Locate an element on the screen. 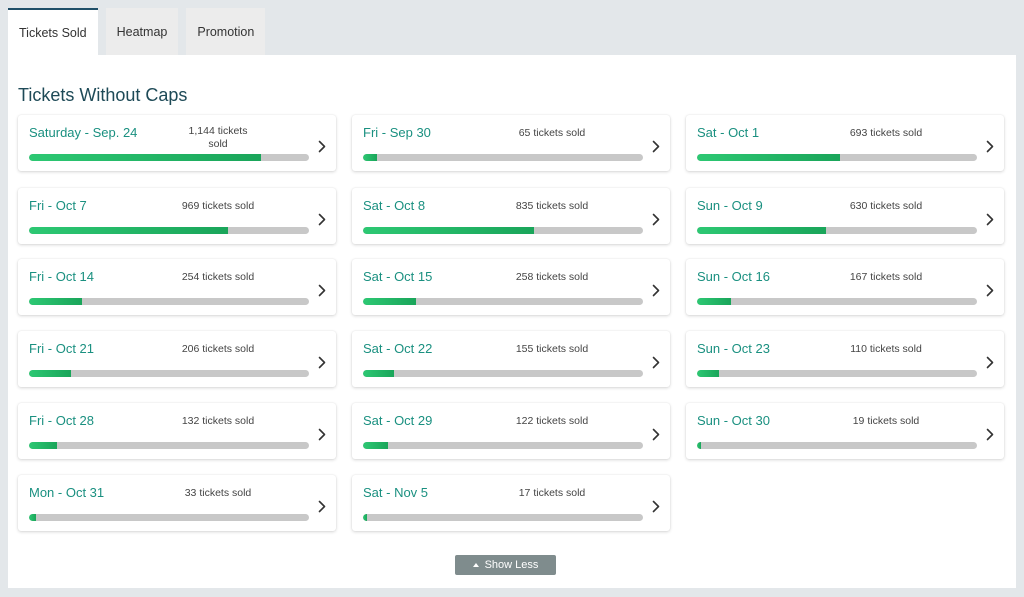 The image size is (1024, 597). event-card: Sat - Oct 22 155 tickets sold is located at coordinates (511, 359).